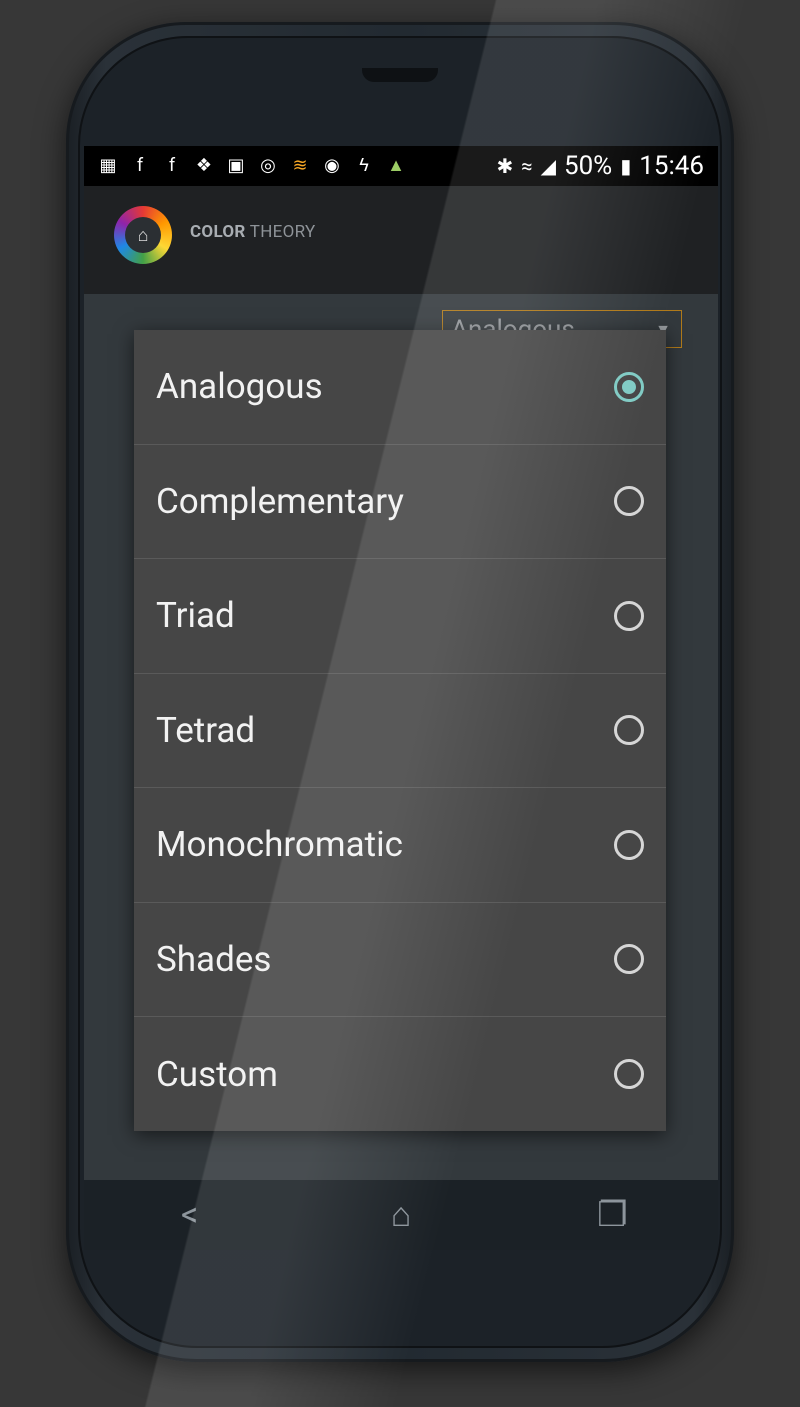 The width and height of the screenshot is (800, 1407). I want to click on battery-icon: ▮, so click(626, 166).